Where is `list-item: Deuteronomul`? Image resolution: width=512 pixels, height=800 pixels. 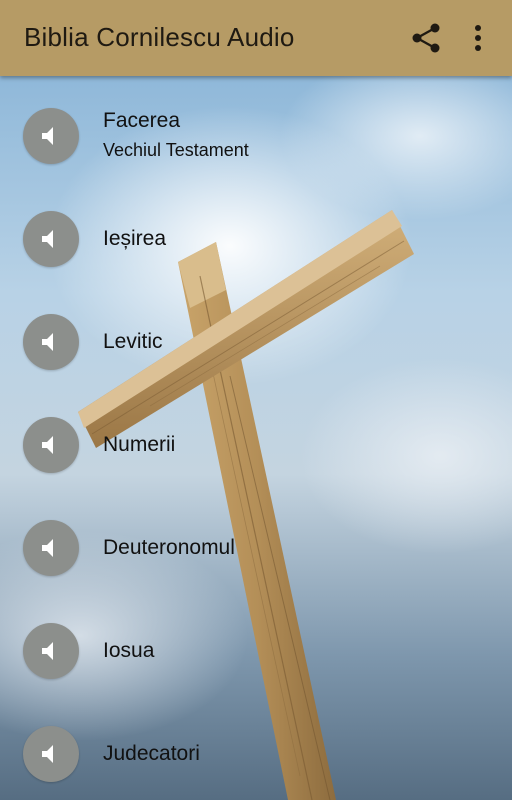
list-item: Deuteronomul is located at coordinates (256, 539).